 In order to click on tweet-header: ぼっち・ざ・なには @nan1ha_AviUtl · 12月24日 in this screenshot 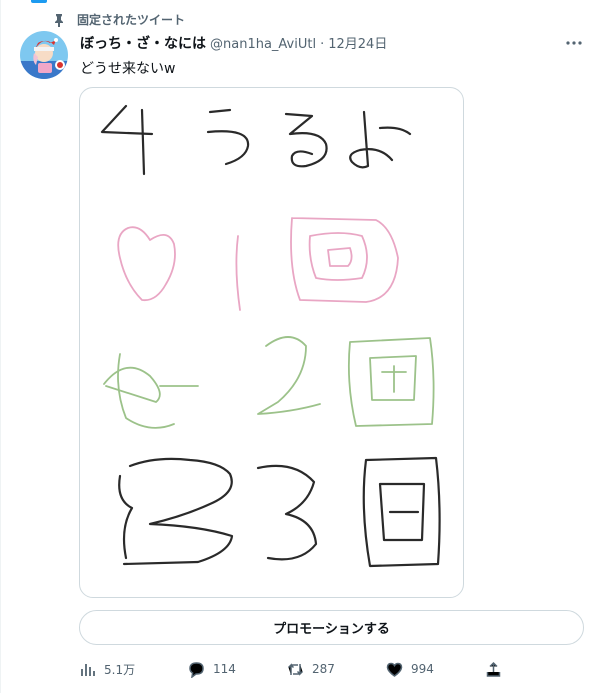, I will do `click(233, 43)`.